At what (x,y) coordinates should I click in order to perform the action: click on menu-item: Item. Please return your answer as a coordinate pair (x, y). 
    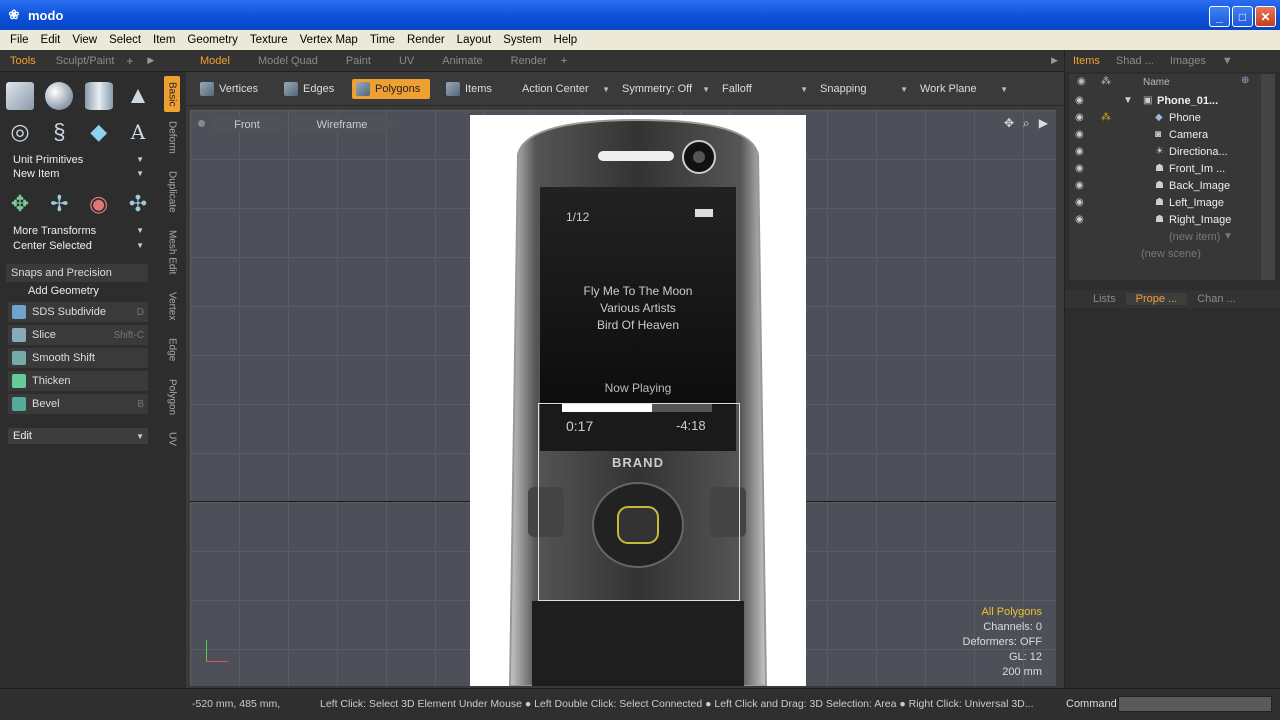
    Looking at the image, I should click on (164, 40).